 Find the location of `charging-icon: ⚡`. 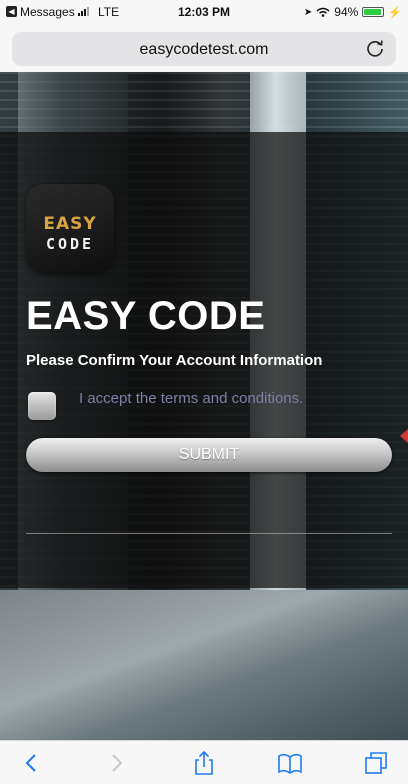

charging-icon: ⚡ is located at coordinates (395, 12).